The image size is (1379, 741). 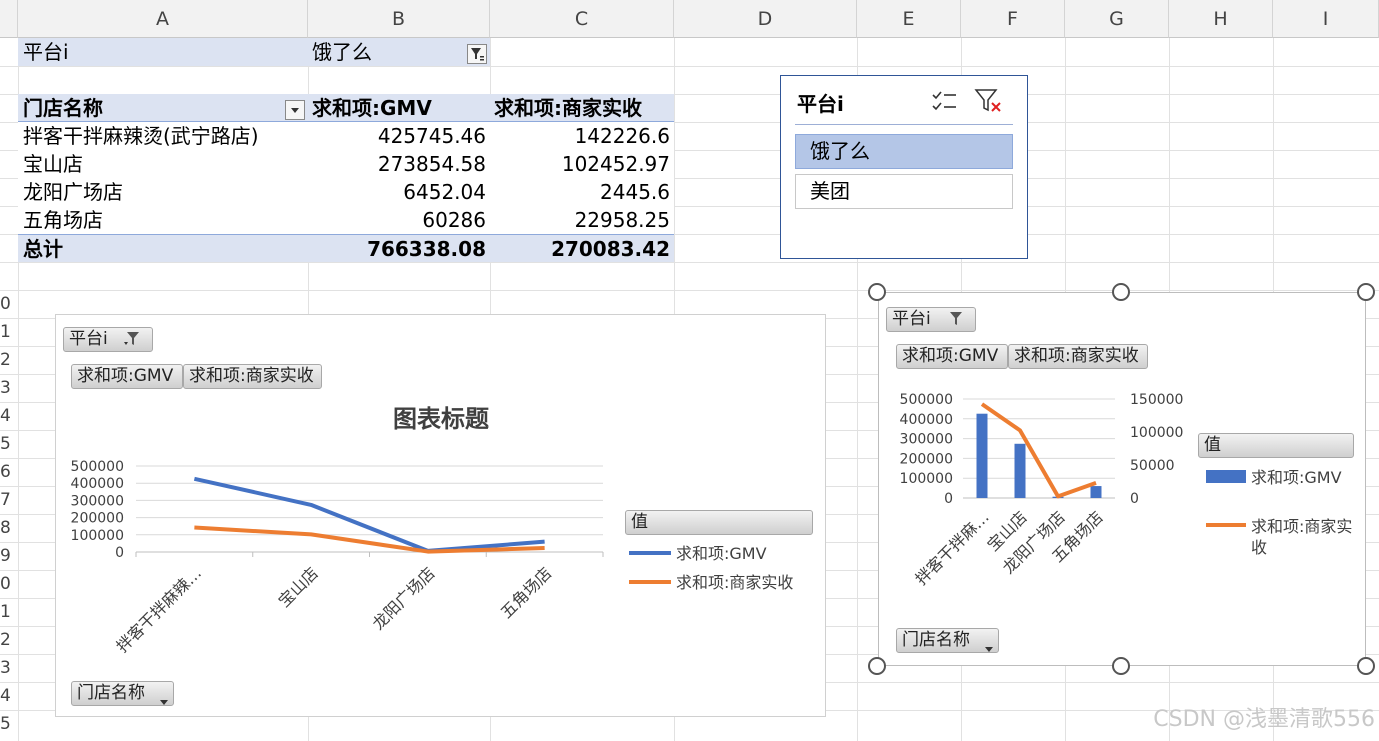 What do you see at coordinates (765, 19) in the screenshot?
I see `column-header-d: D` at bounding box center [765, 19].